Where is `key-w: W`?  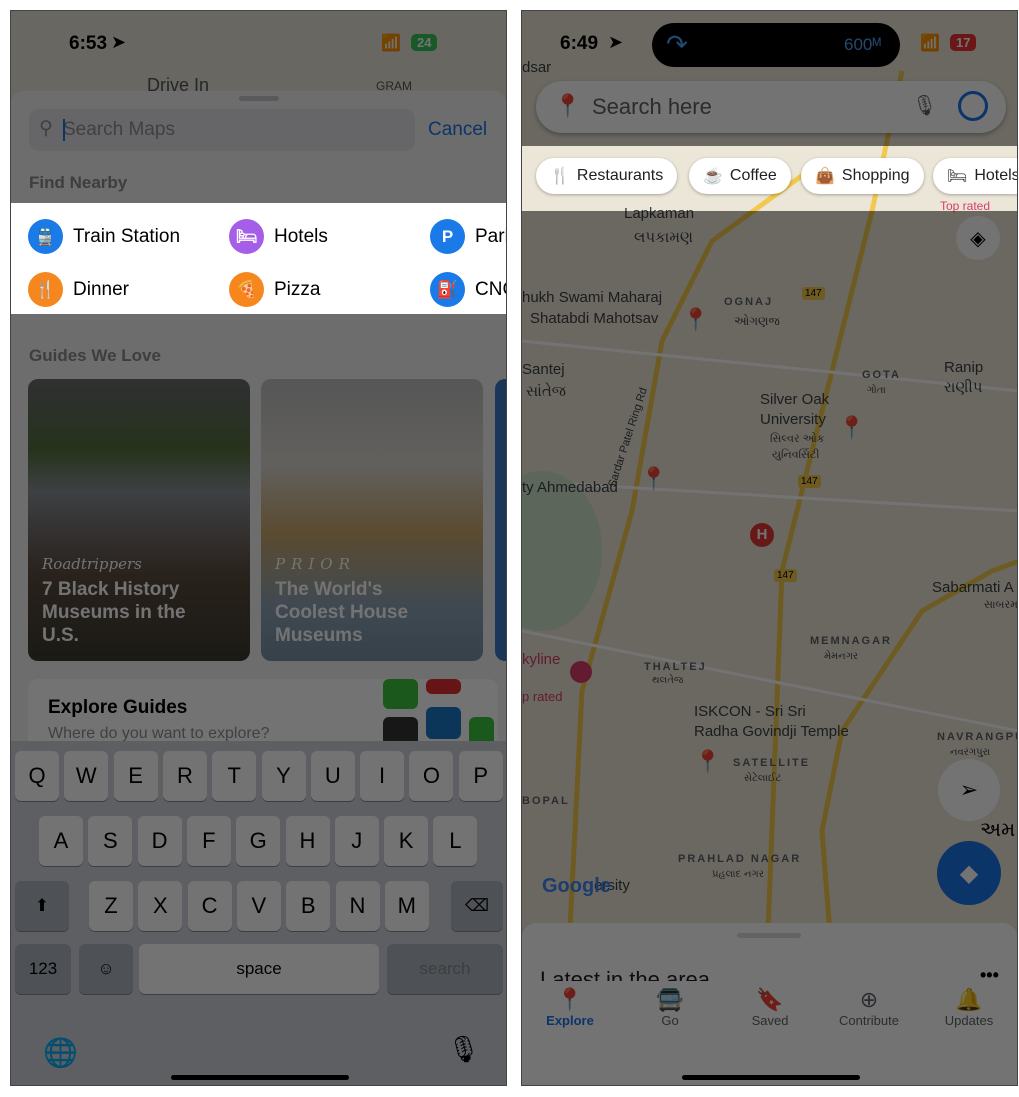
key-w: W is located at coordinates (86, 776).